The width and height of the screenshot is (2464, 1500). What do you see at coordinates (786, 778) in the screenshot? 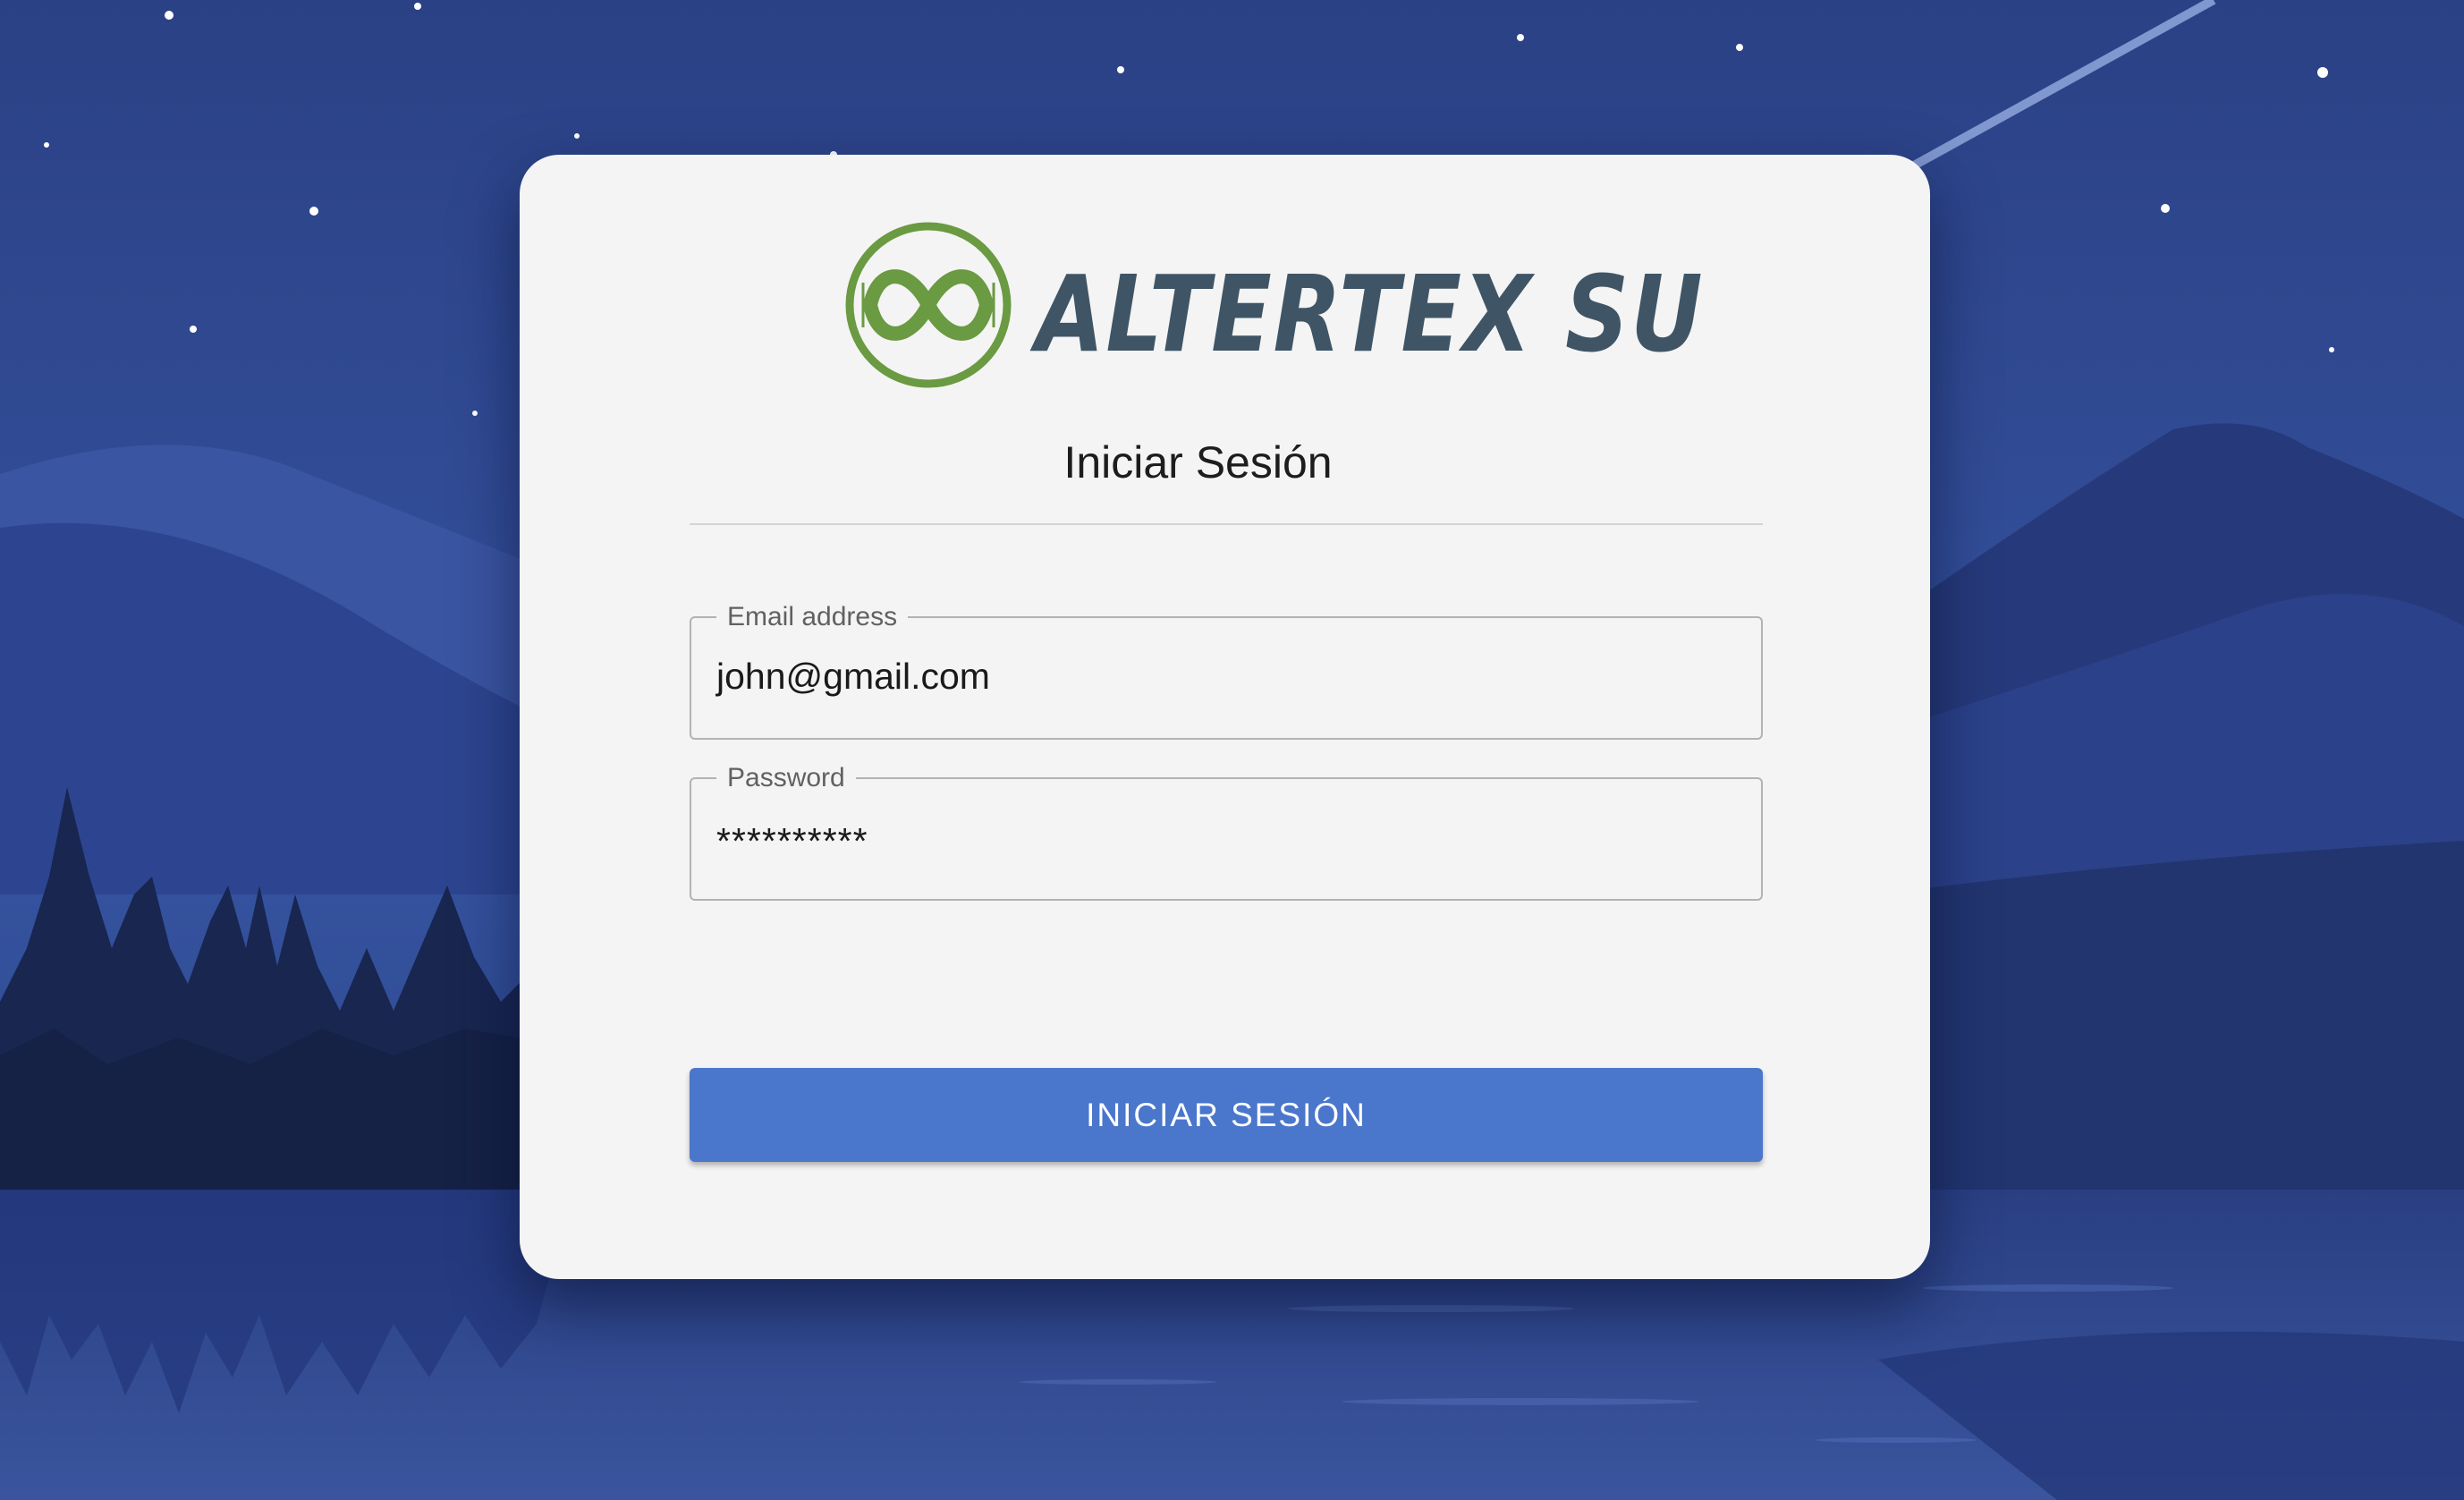
I see `password-label: Password` at bounding box center [786, 778].